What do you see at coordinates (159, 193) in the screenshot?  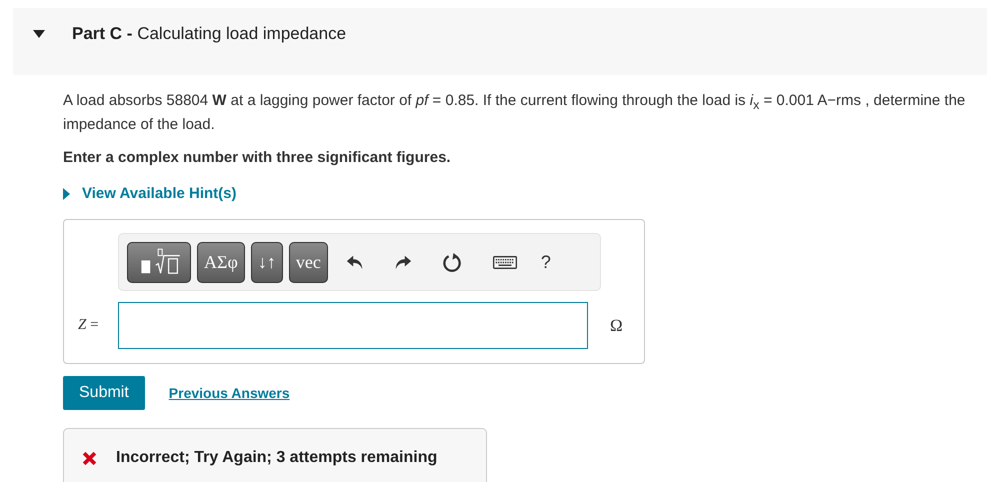 I see `hint-link: View Available Hint(s)` at bounding box center [159, 193].